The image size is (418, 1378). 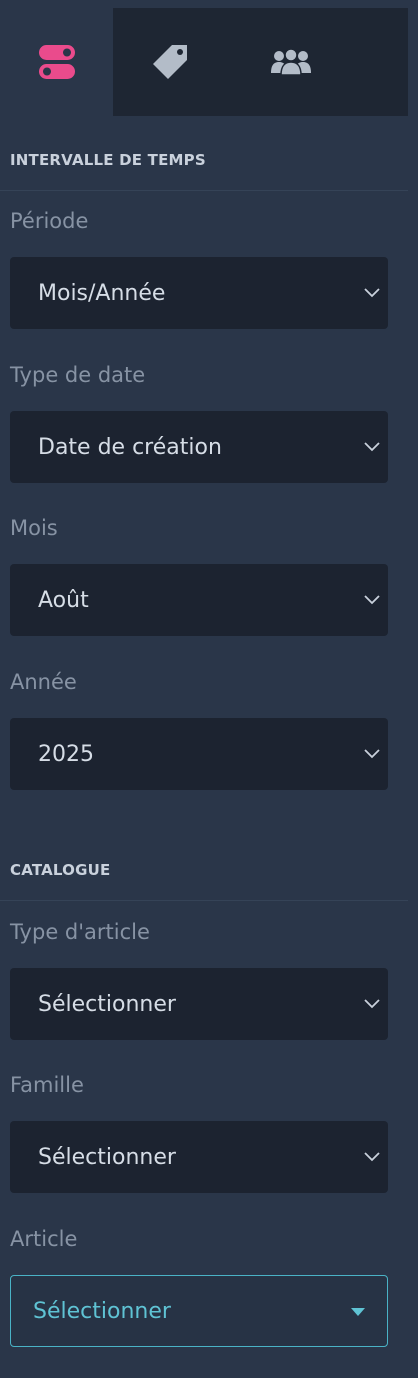 I want to click on type-article-value: Sélectionner, so click(x=107, y=1004).